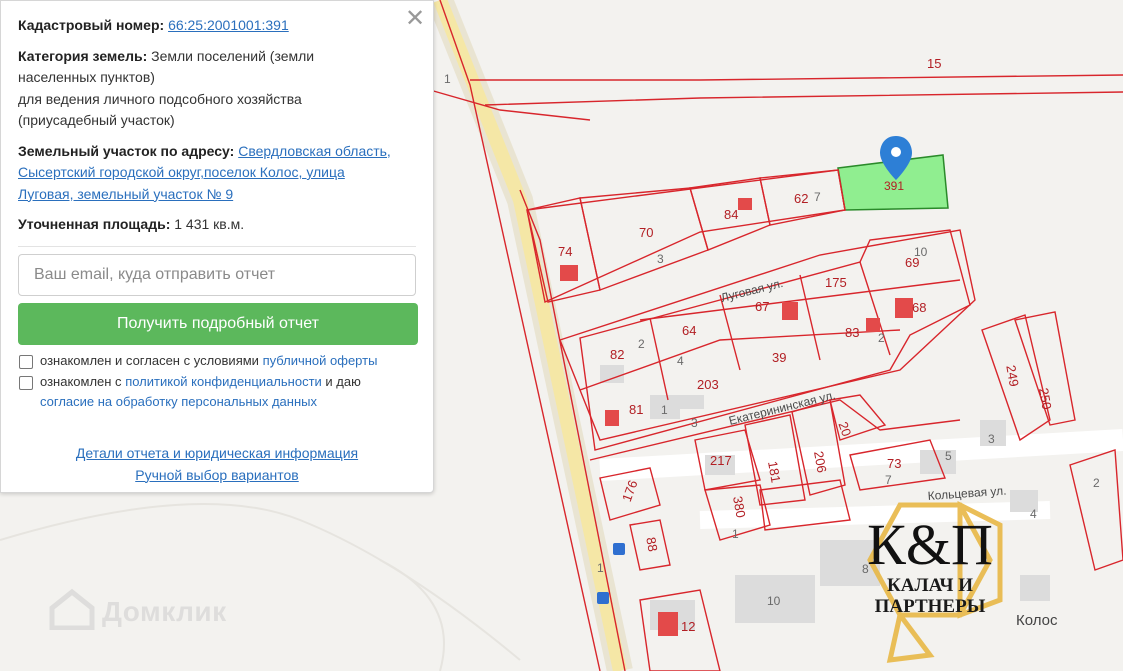 The height and width of the screenshot is (671, 1123). Describe the element at coordinates (948, 456) in the screenshot. I see `plot-label-5: 5` at that location.